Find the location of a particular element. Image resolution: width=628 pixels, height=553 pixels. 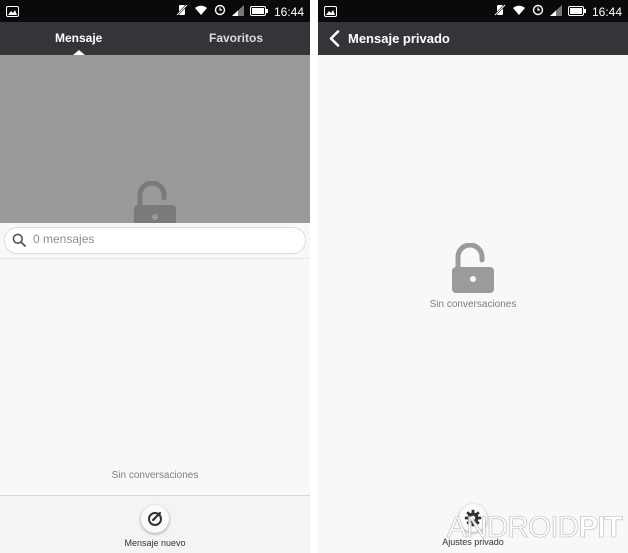

watermark-bold: PIT is located at coordinates (600, 528).